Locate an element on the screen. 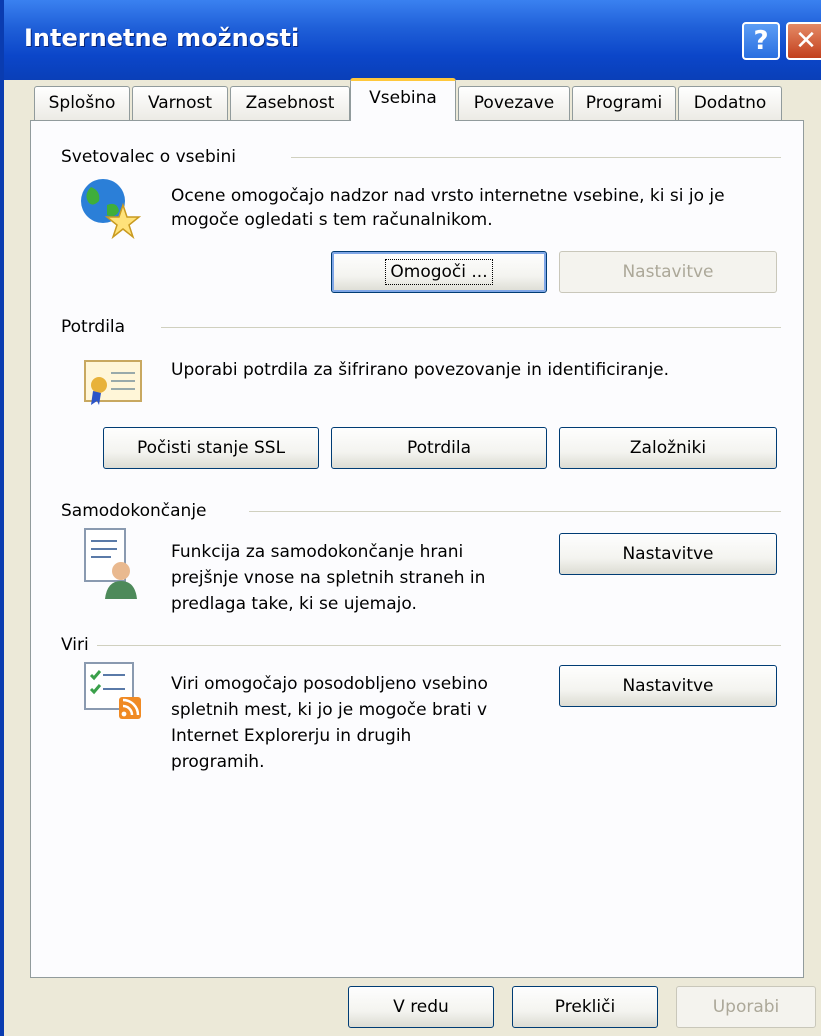 The image size is (821, 1036). tab-label: Splošno is located at coordinates (82, 103).